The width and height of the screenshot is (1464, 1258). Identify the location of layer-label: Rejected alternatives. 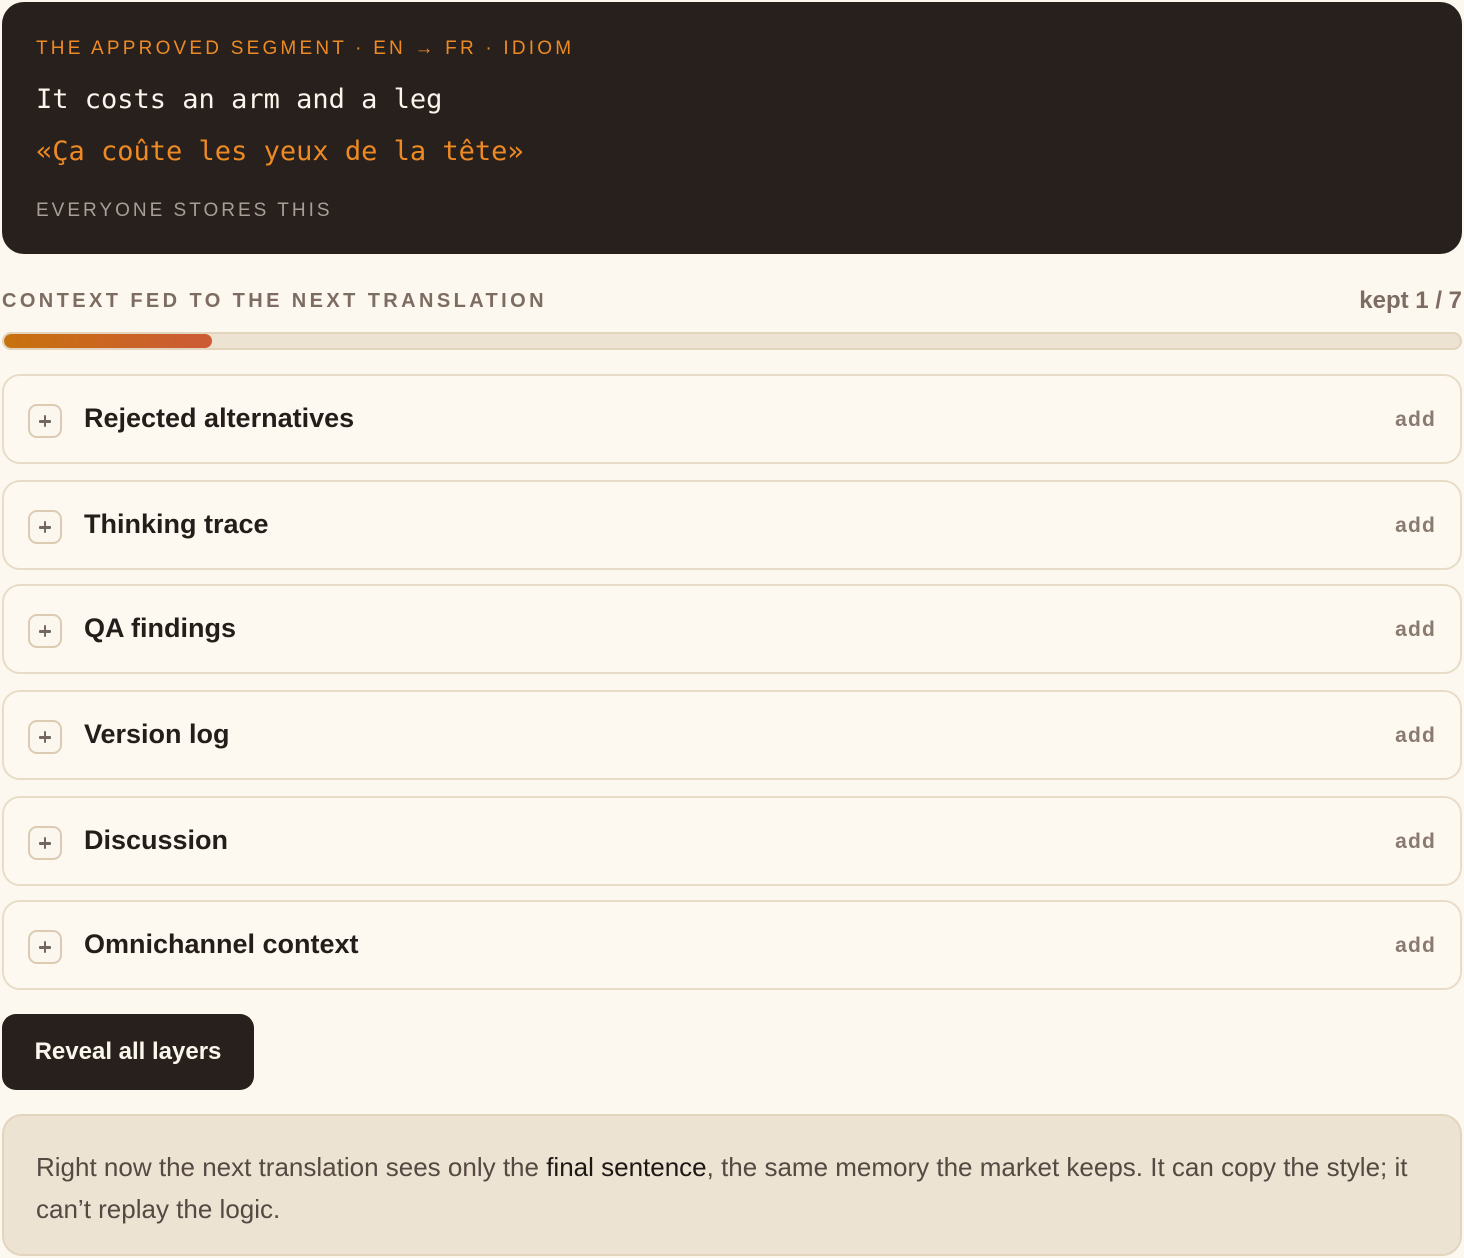
(219, 418).